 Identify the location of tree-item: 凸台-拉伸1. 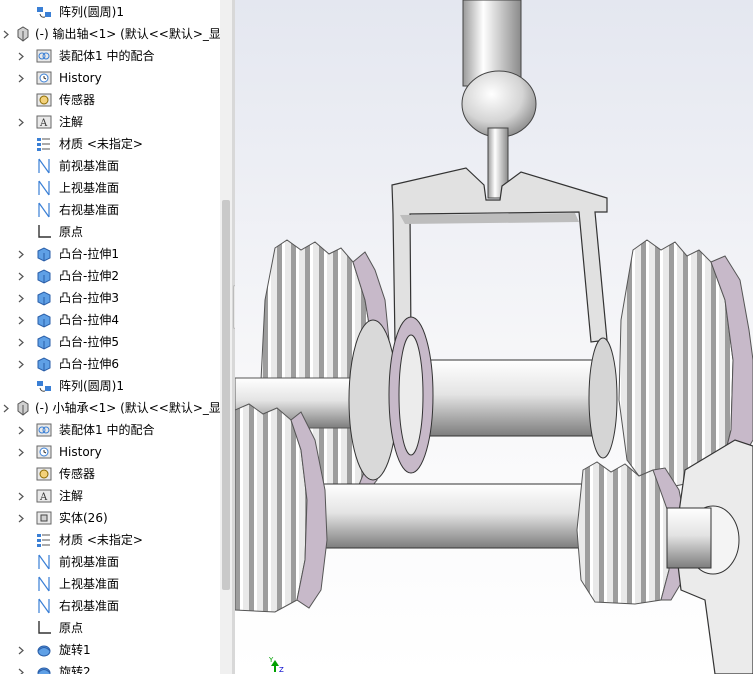
(116, 254).